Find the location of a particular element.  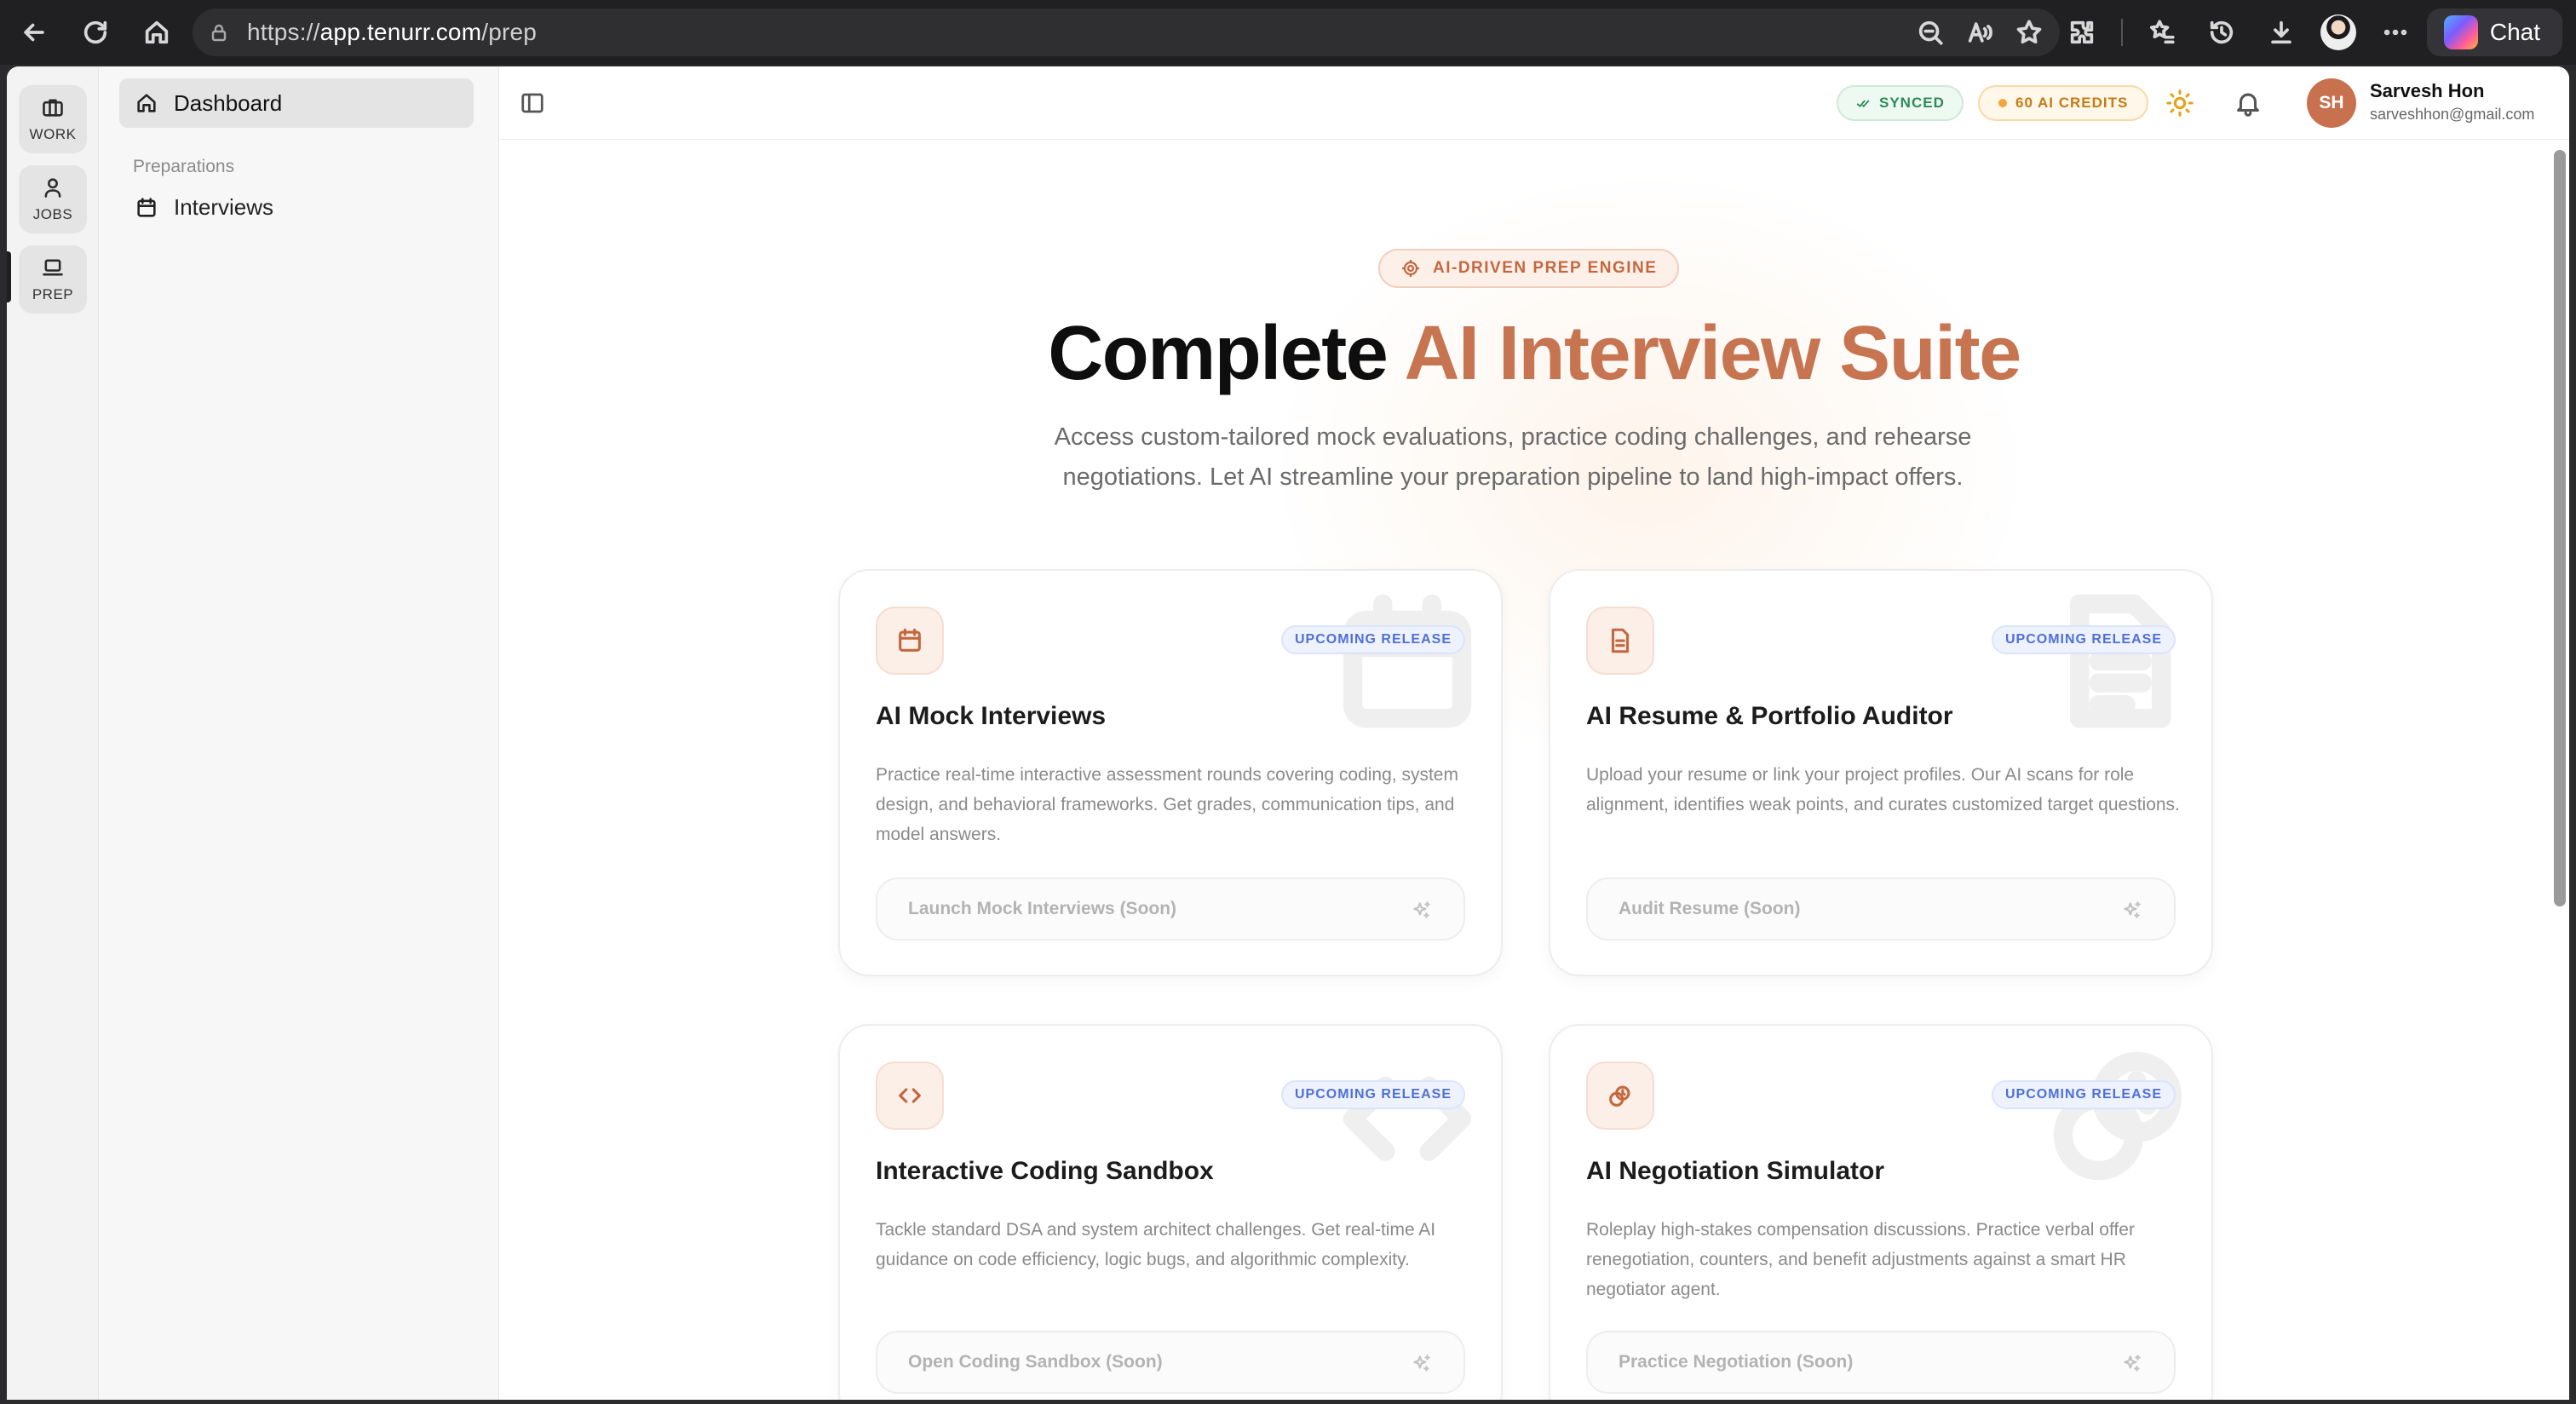

rail-active-indicator is located at coordinates (9, 276).